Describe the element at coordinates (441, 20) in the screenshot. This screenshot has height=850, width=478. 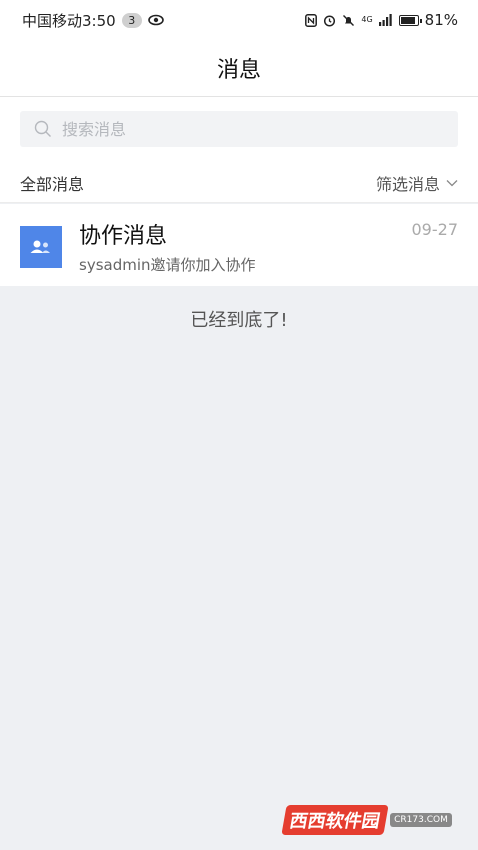
I see `battery-level: 81%` at that location.